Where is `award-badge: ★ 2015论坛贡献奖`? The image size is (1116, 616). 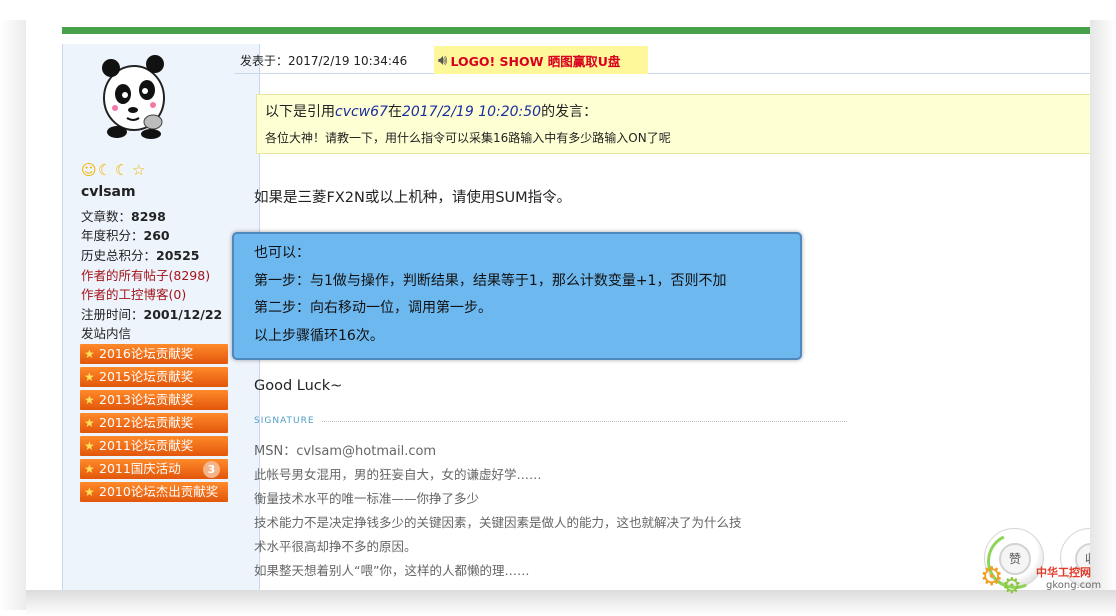
award-badge: ★ 2015论坛贡献奖 is located at coordinates (154, 377).